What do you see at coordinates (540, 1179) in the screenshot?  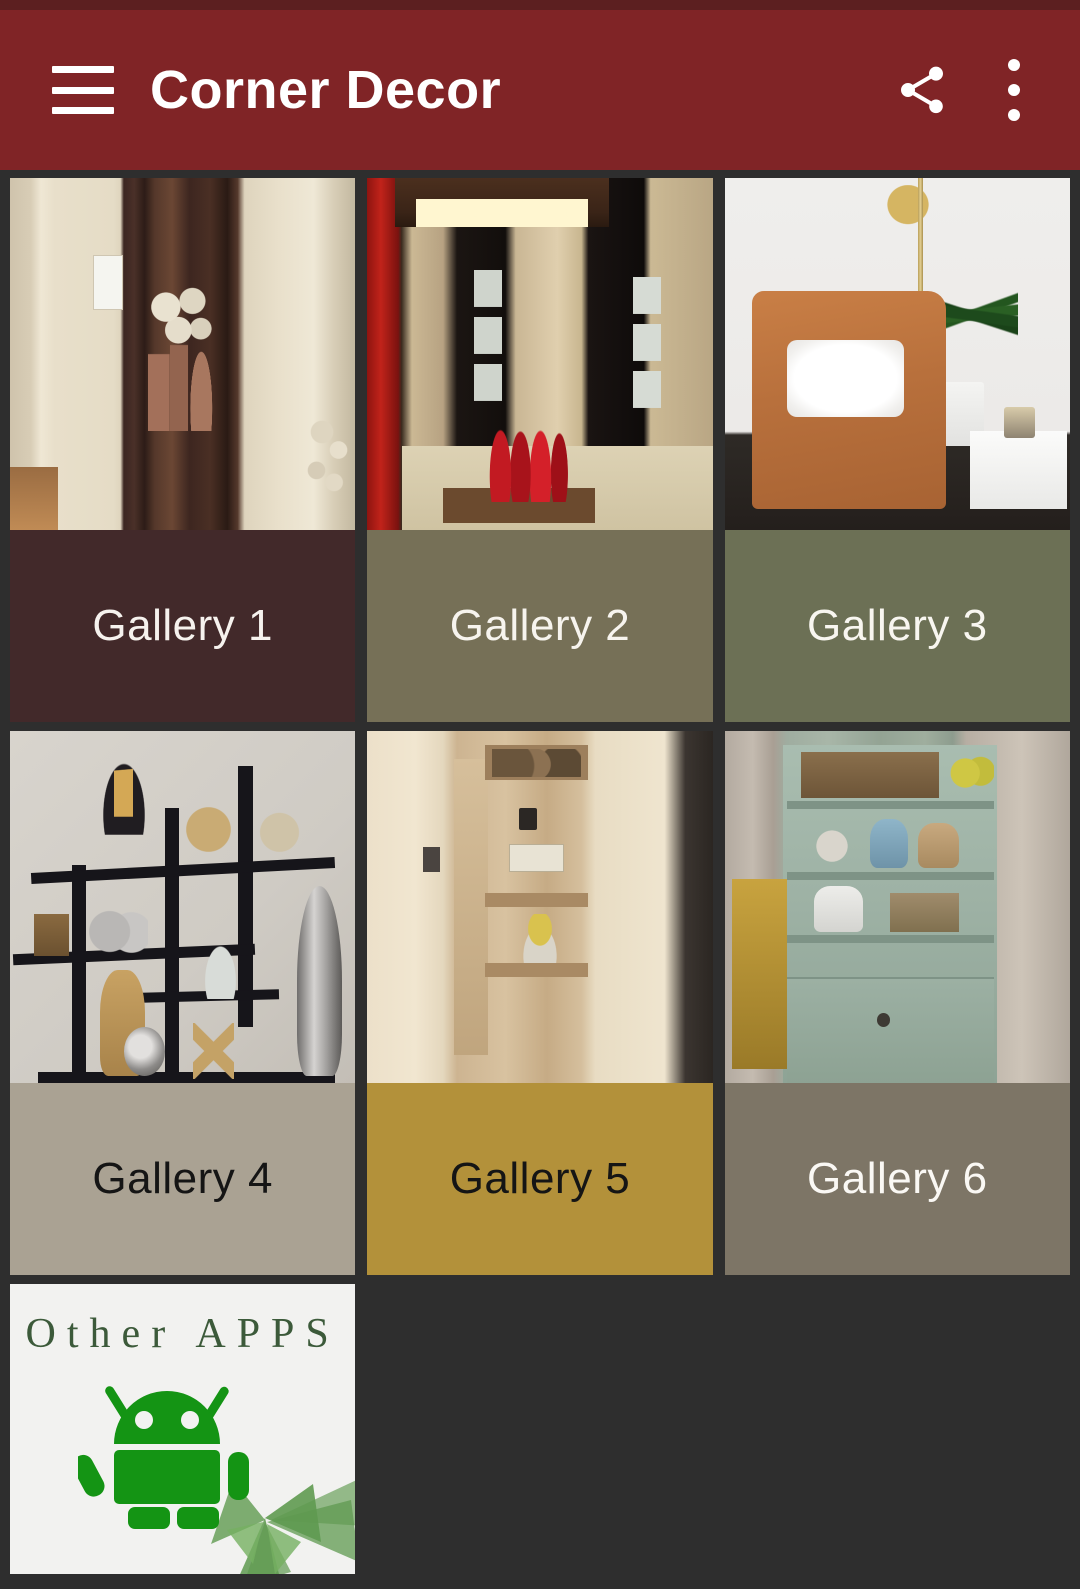 I see `gallery-label-5: Gallery 5` at bounding box center [540, 1179].